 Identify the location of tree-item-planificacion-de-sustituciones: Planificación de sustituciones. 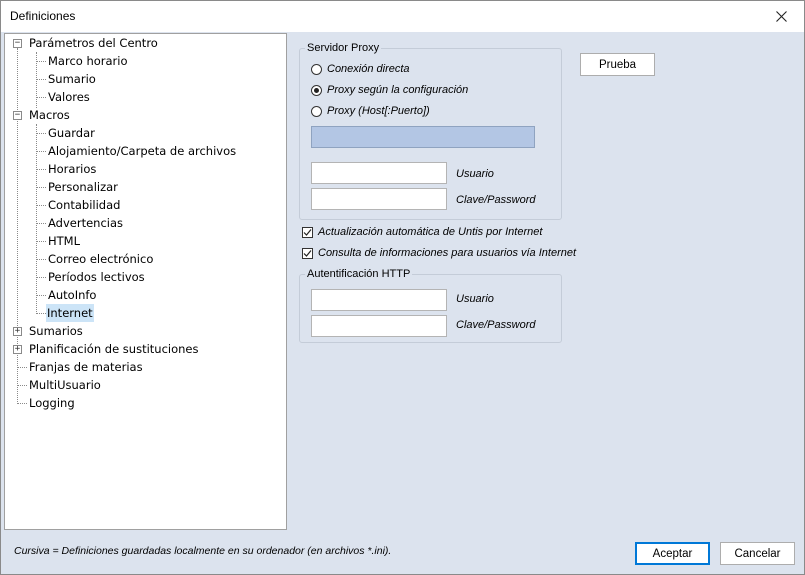
(114, 349).